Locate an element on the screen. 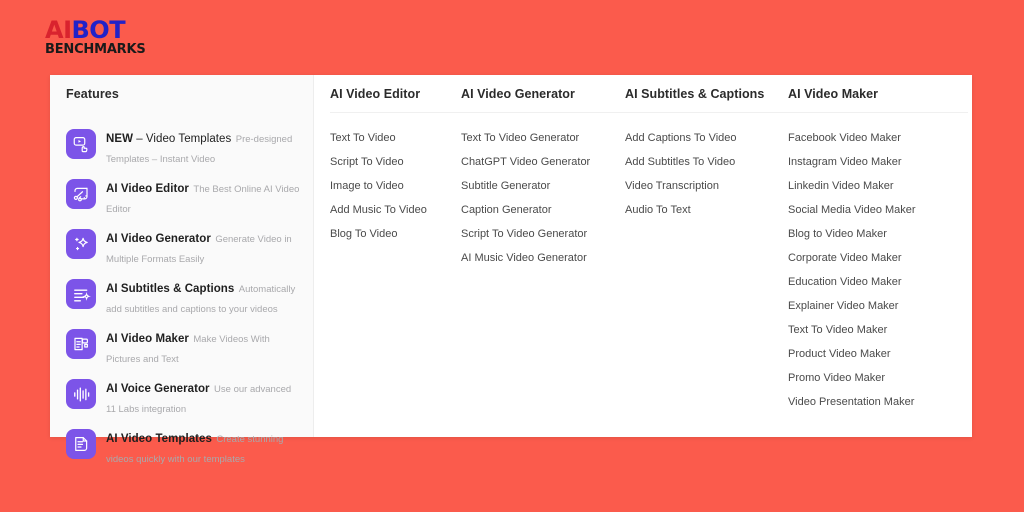 This screenshot has height=512, width=1024. audio-waveform-icon is located at coordinates (81, 394).